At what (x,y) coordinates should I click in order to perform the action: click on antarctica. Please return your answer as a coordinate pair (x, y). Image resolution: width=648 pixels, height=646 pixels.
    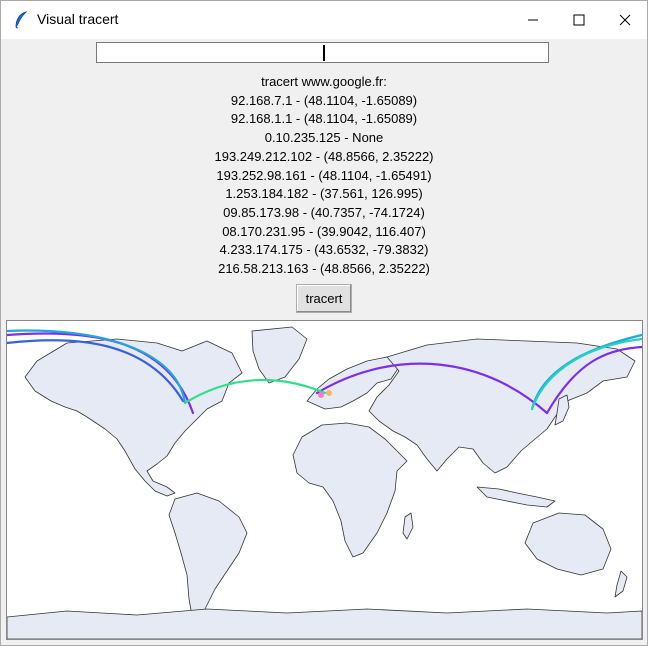
    Looking at the image, I should click on (324, 623).